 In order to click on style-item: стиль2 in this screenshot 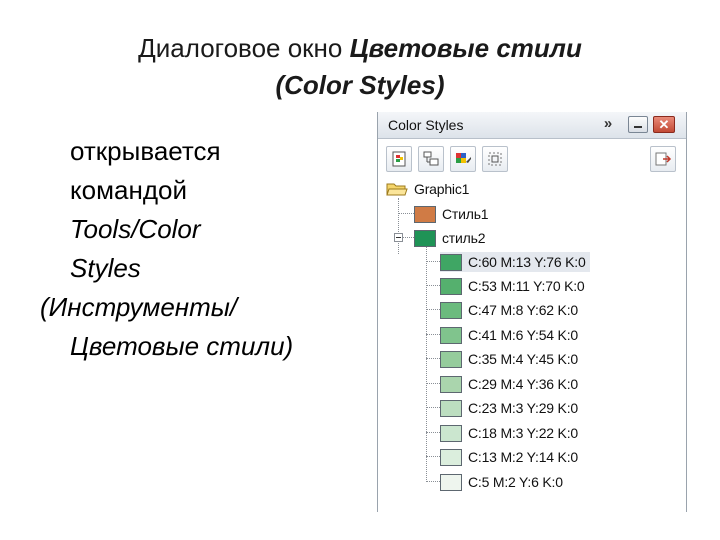, I will do `click(449, 238)`.